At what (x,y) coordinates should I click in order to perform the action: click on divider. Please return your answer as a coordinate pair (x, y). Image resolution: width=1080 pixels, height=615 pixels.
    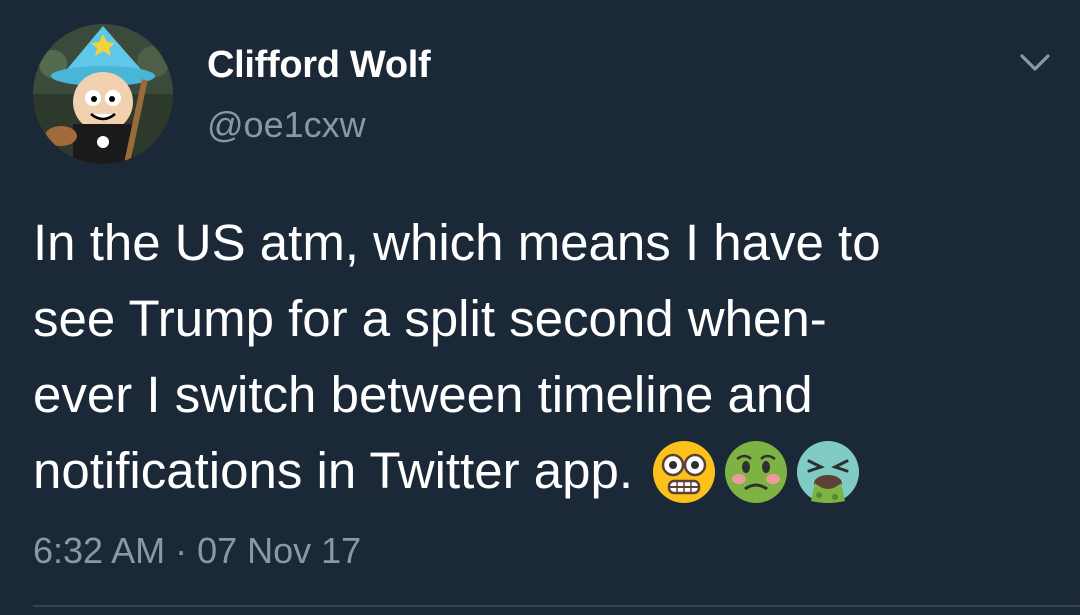
    Looking at the image, I should click on (556, 606).